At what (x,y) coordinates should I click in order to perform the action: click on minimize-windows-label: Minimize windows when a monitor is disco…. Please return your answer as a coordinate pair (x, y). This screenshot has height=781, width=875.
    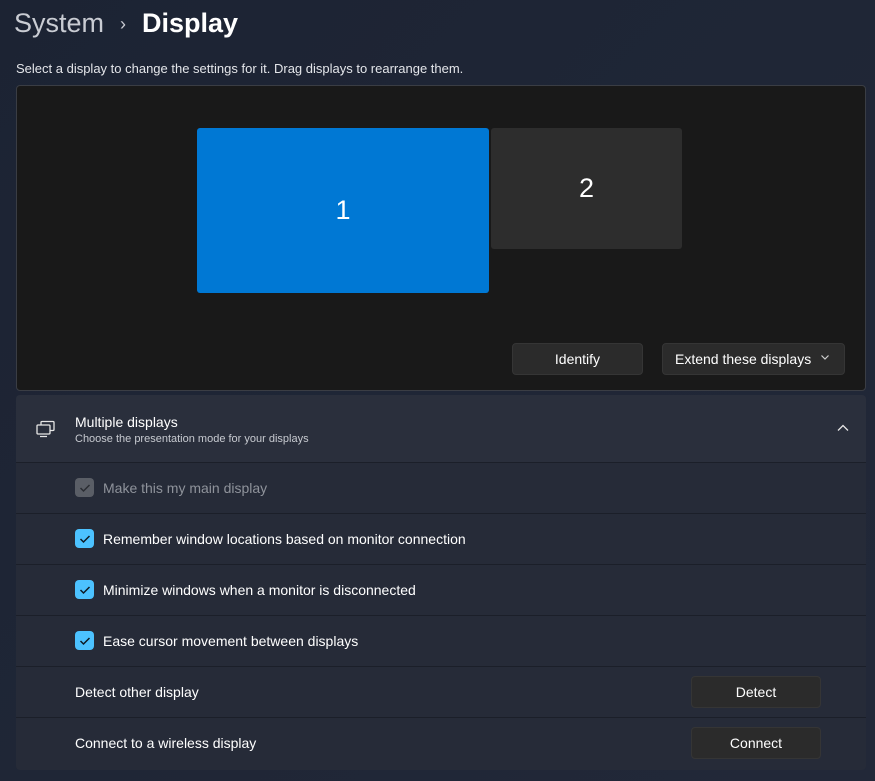
    Looking at the image, I should click on (259, 590).